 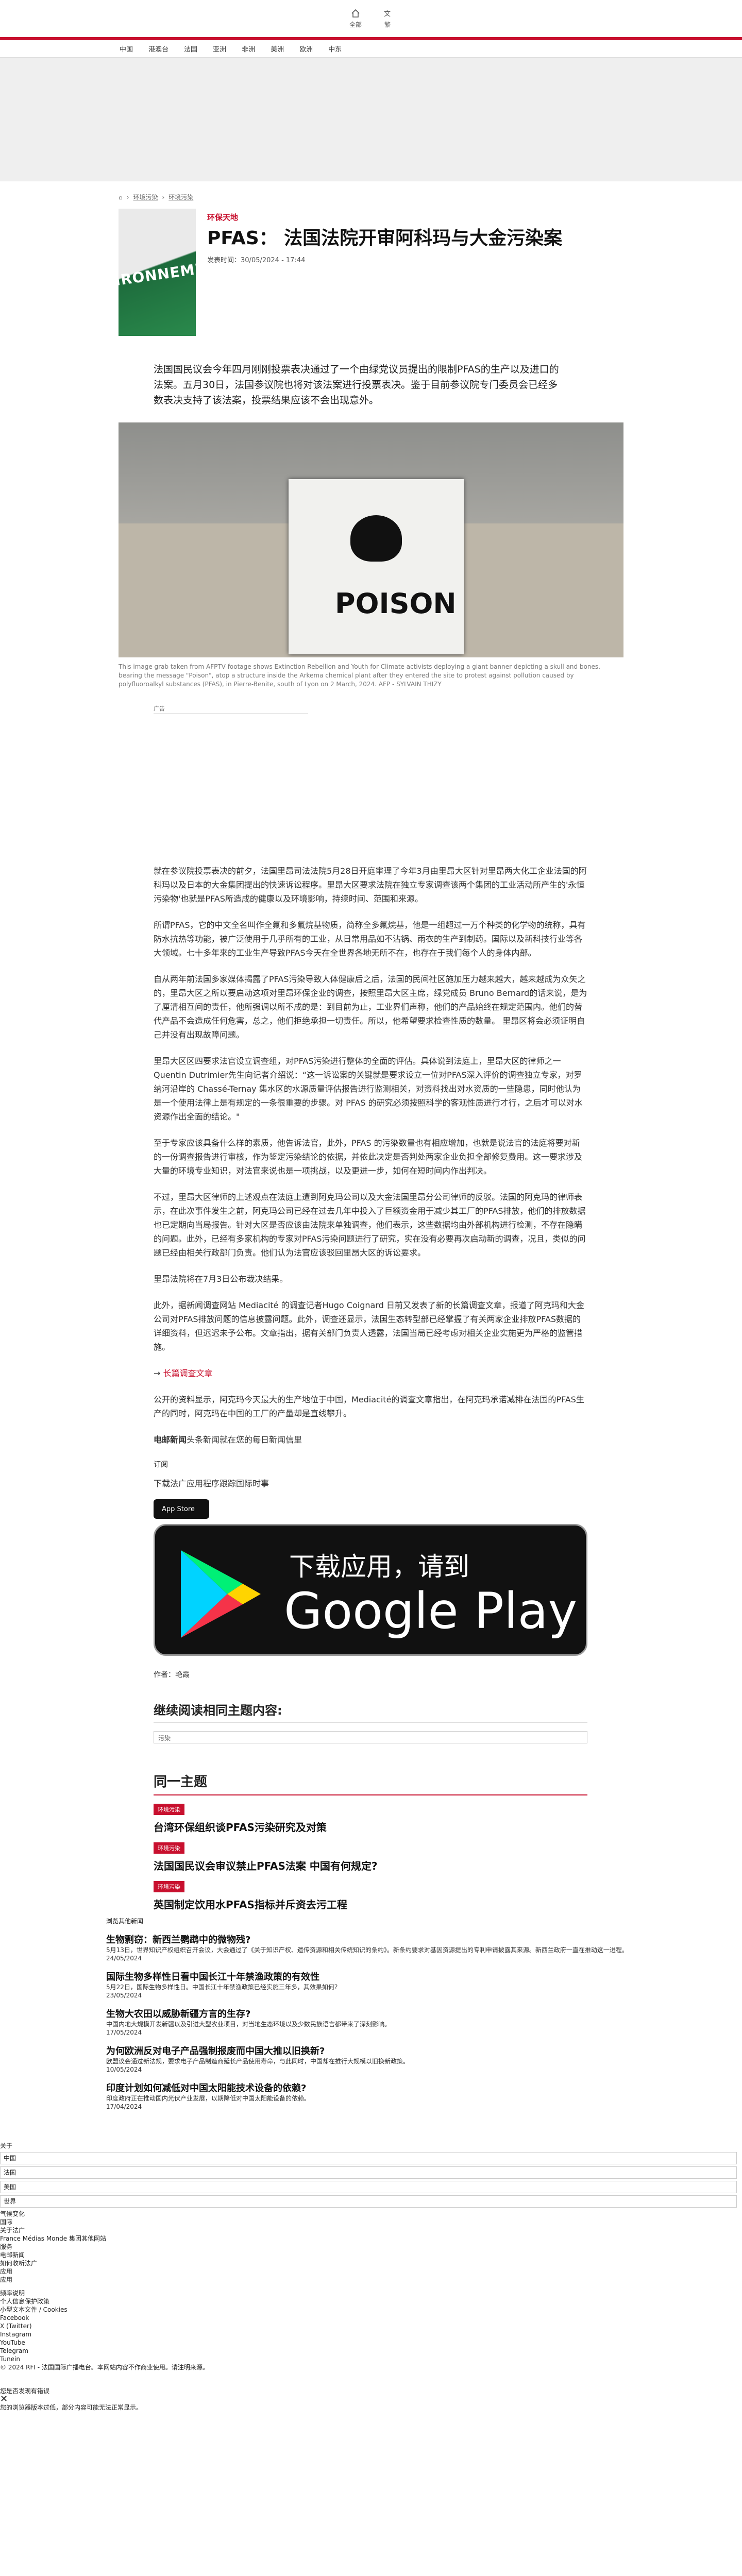 What do you see at coordinates (355, 13) in the screenshot?
I see `home-icon` at bounding box center [355, 13].